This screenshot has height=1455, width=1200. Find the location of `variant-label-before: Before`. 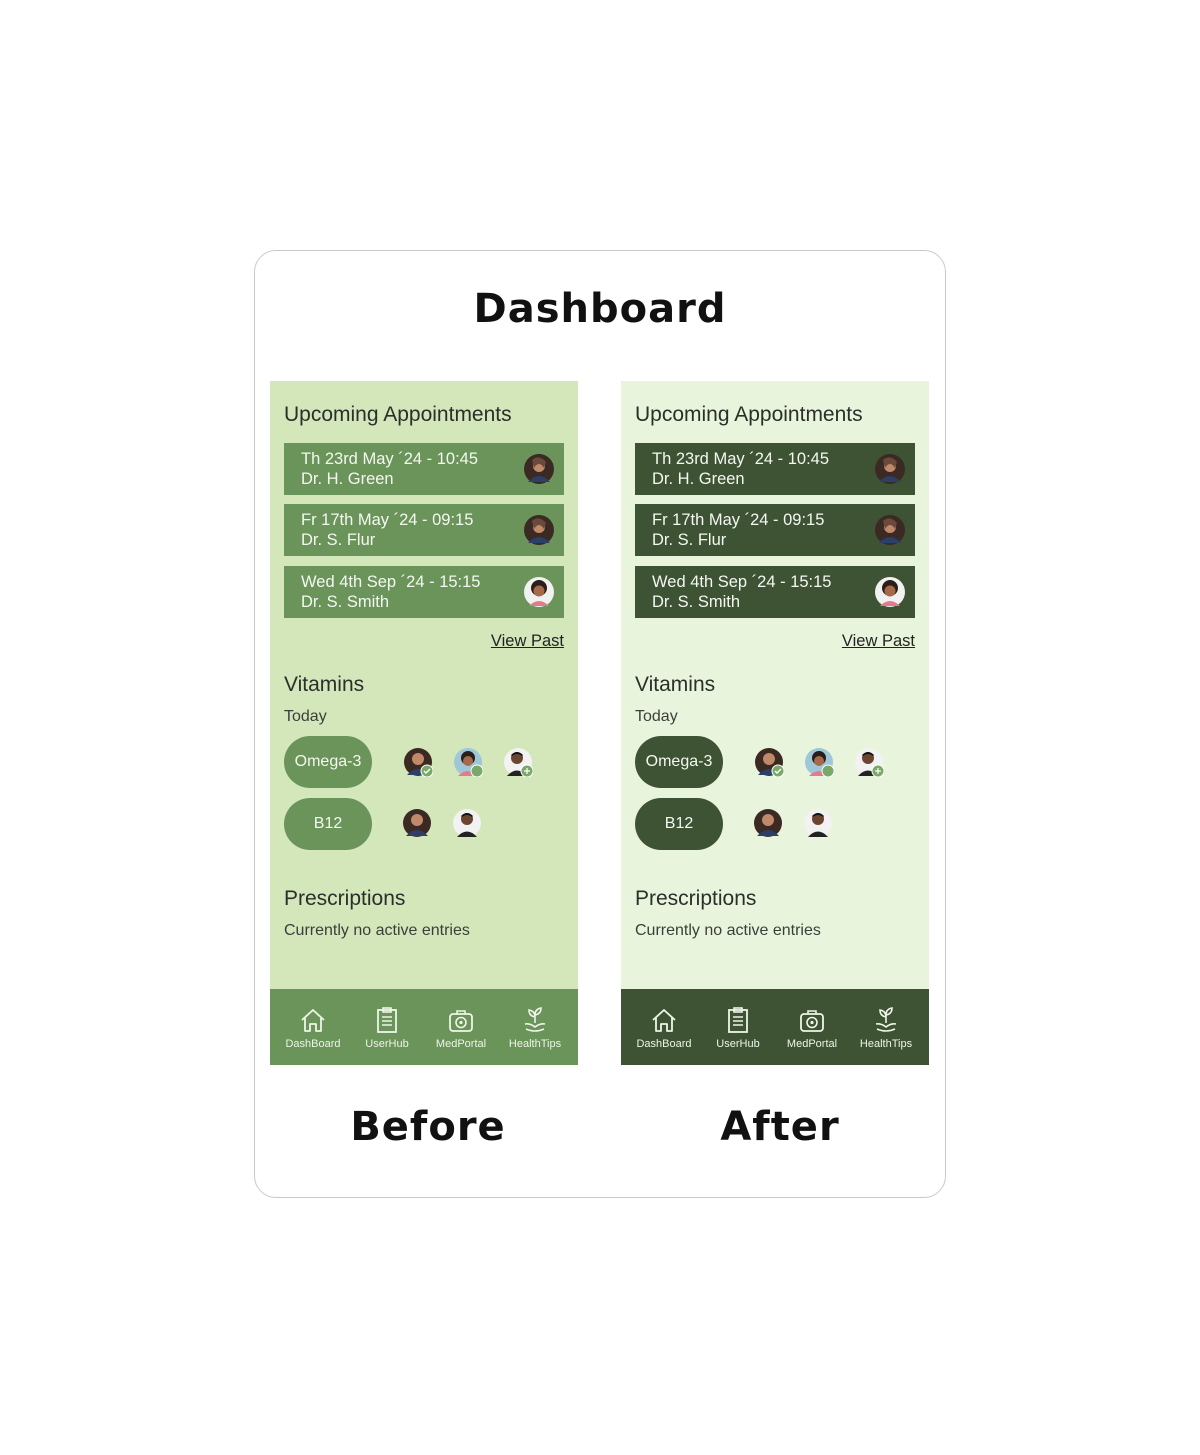

variant-label-before: Before is located at coordinates (428, 1127).